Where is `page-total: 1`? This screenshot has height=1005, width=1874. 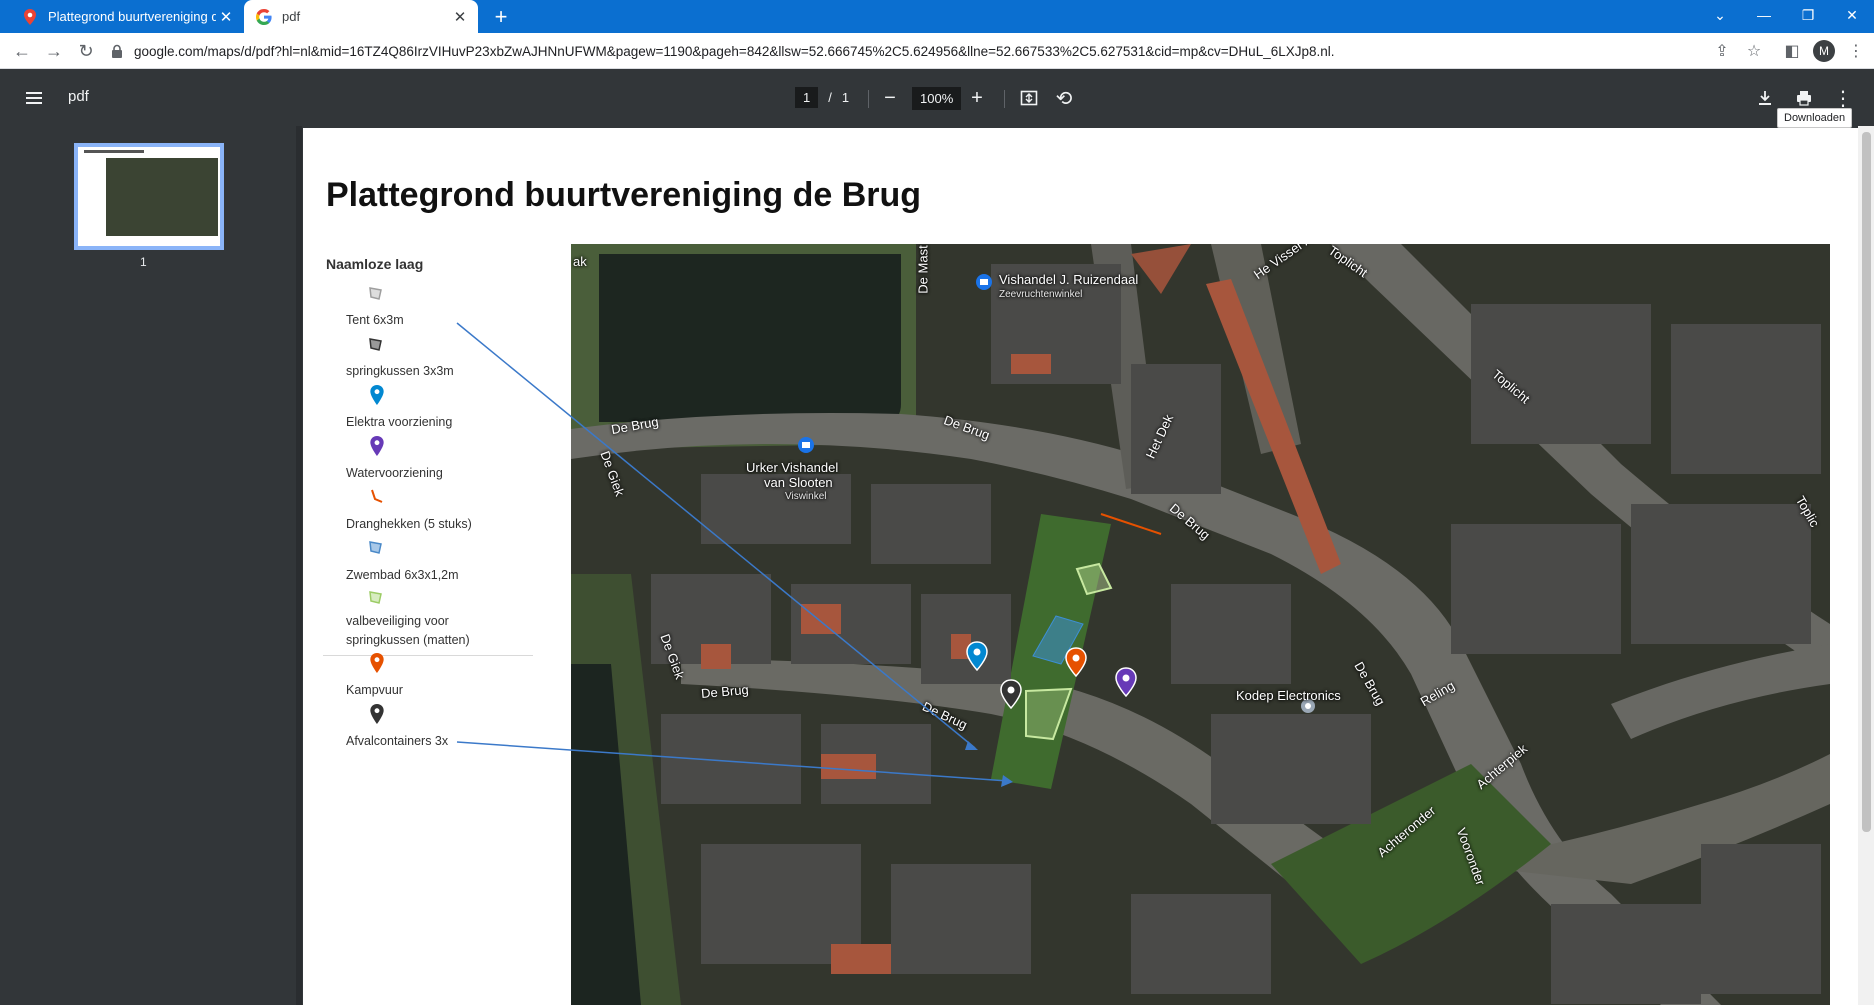 page-total: 1 is located at coordinates (845, 97).